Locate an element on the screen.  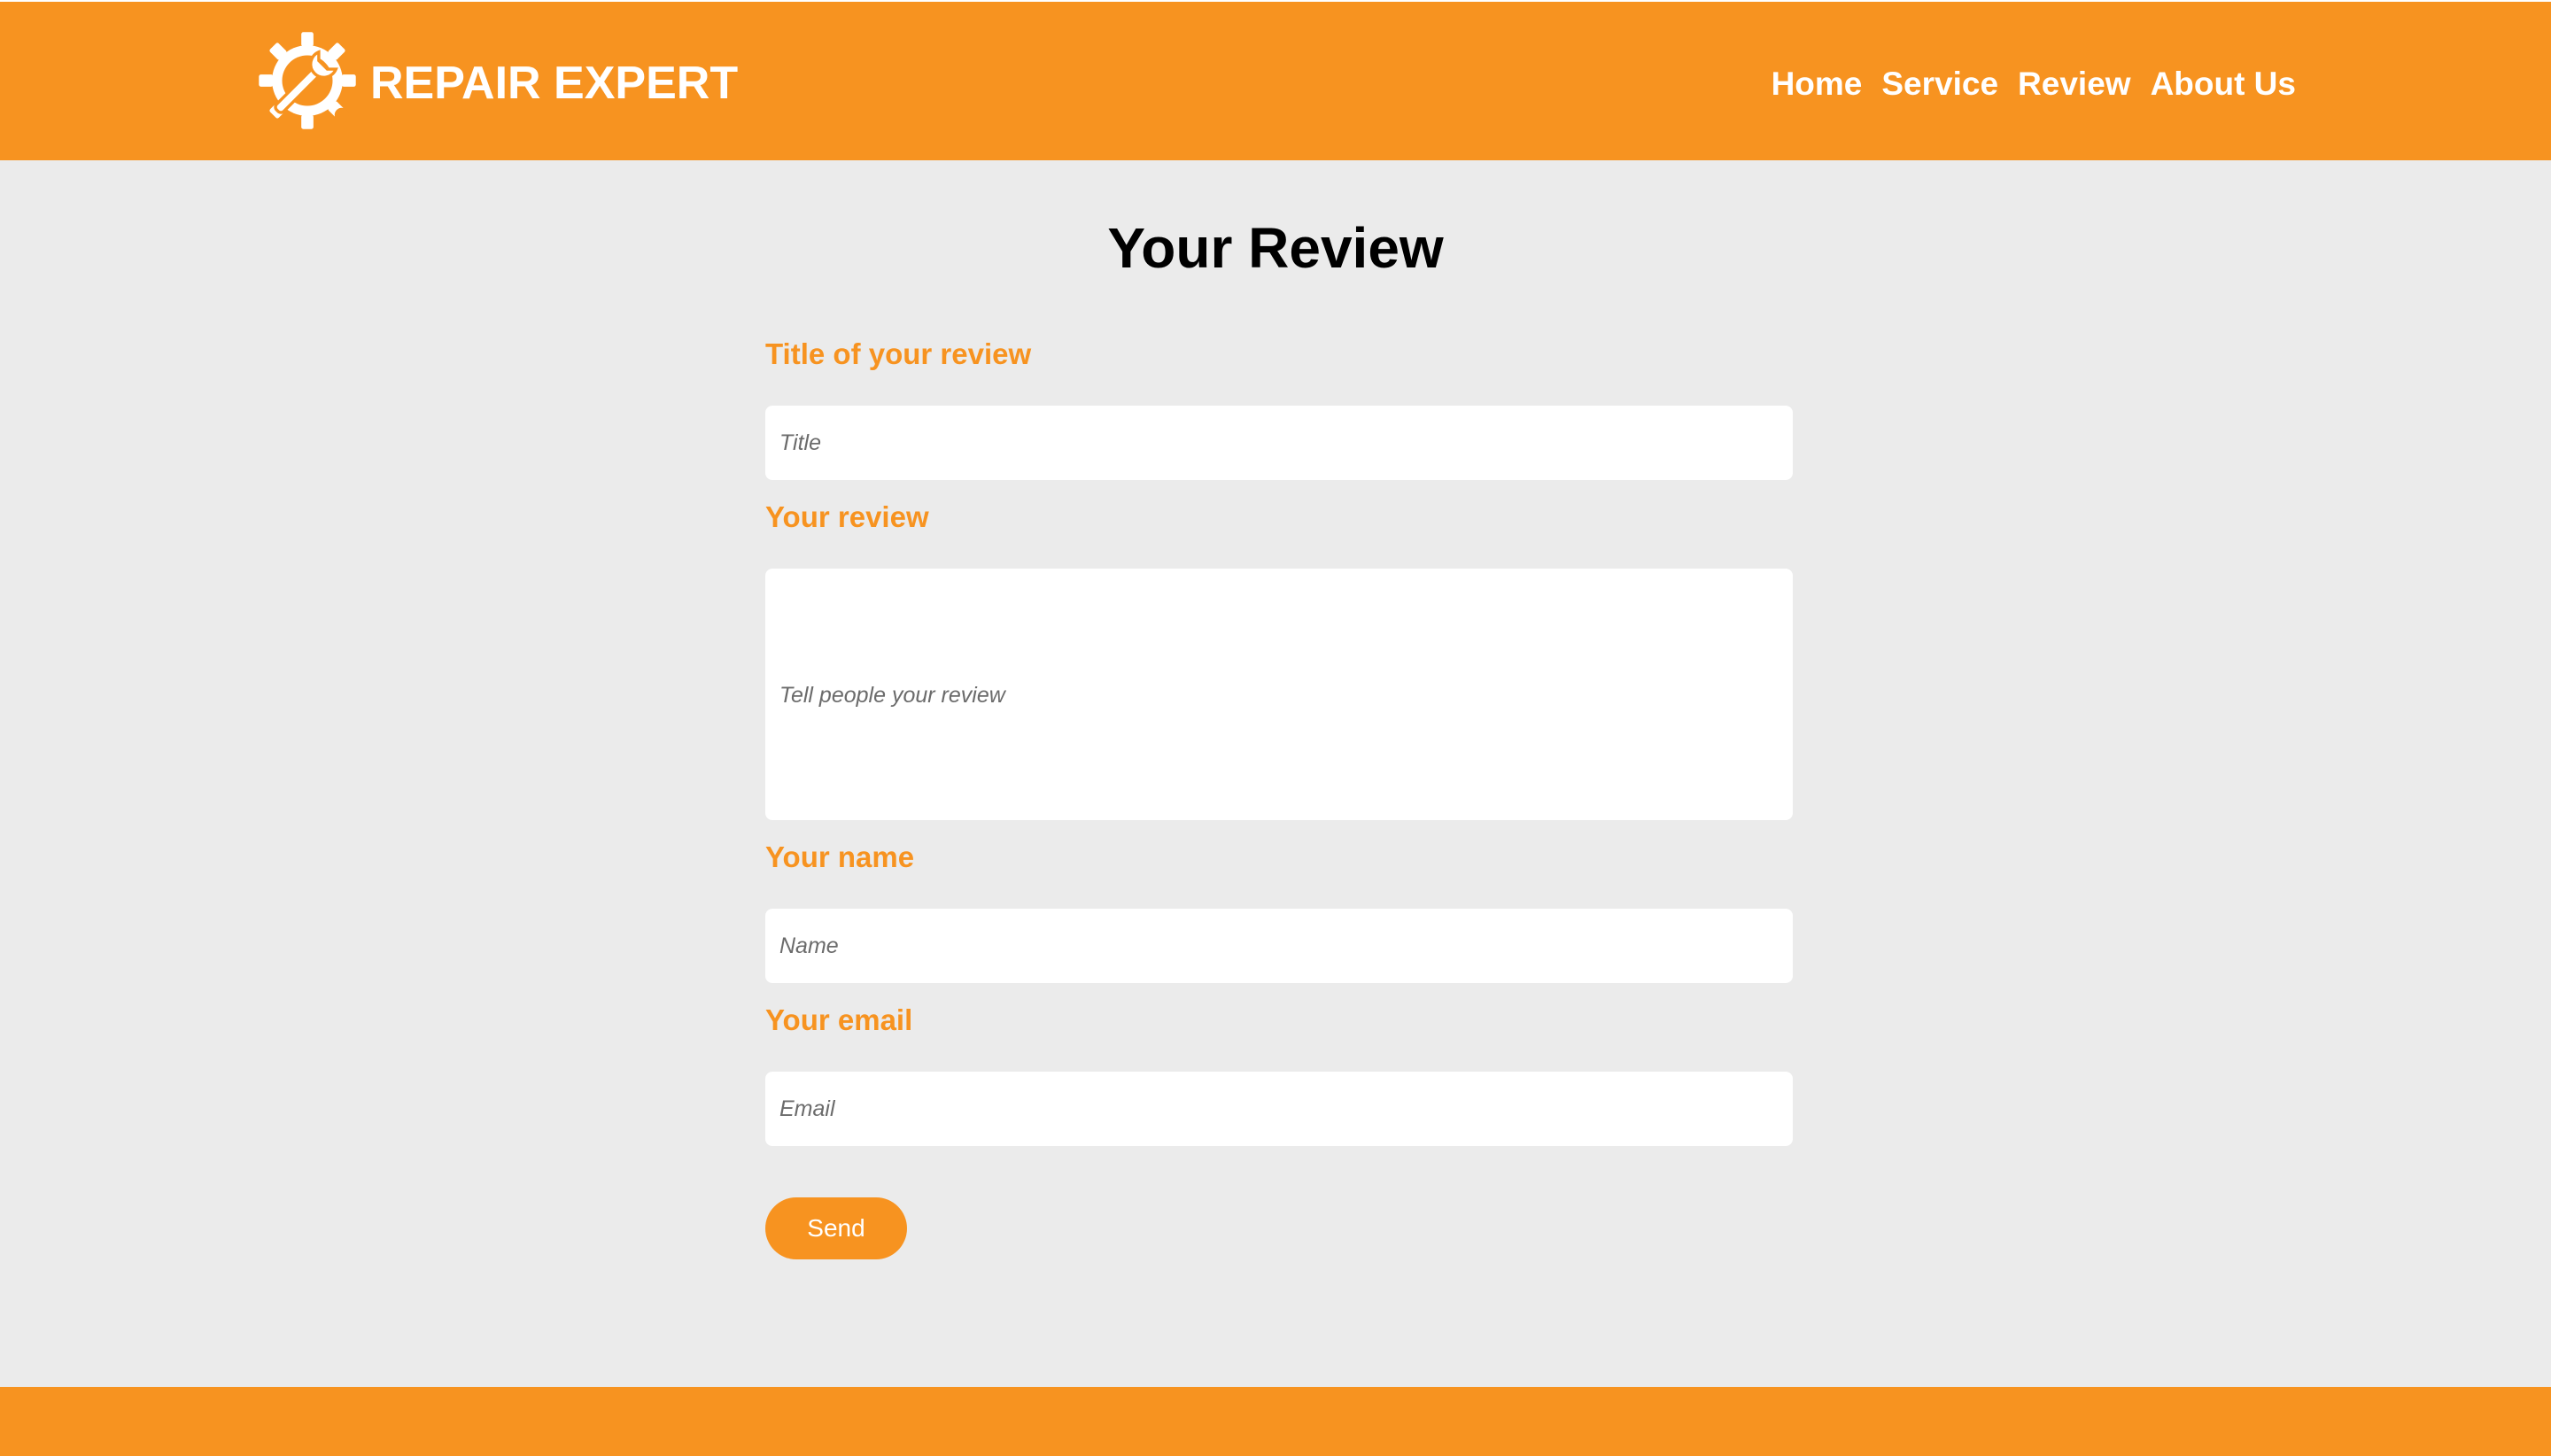
email-input is located at coordinates (1279, 1109).